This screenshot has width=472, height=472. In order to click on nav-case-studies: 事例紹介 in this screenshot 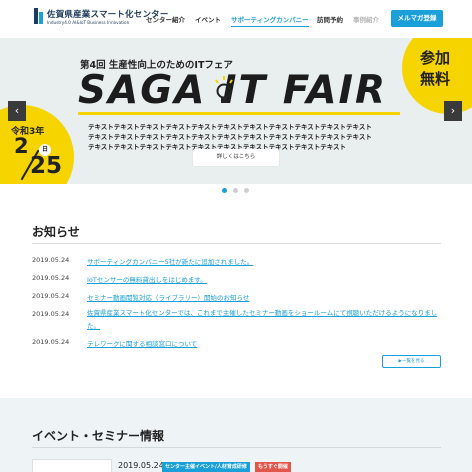, I will do `click(366, 19)`.